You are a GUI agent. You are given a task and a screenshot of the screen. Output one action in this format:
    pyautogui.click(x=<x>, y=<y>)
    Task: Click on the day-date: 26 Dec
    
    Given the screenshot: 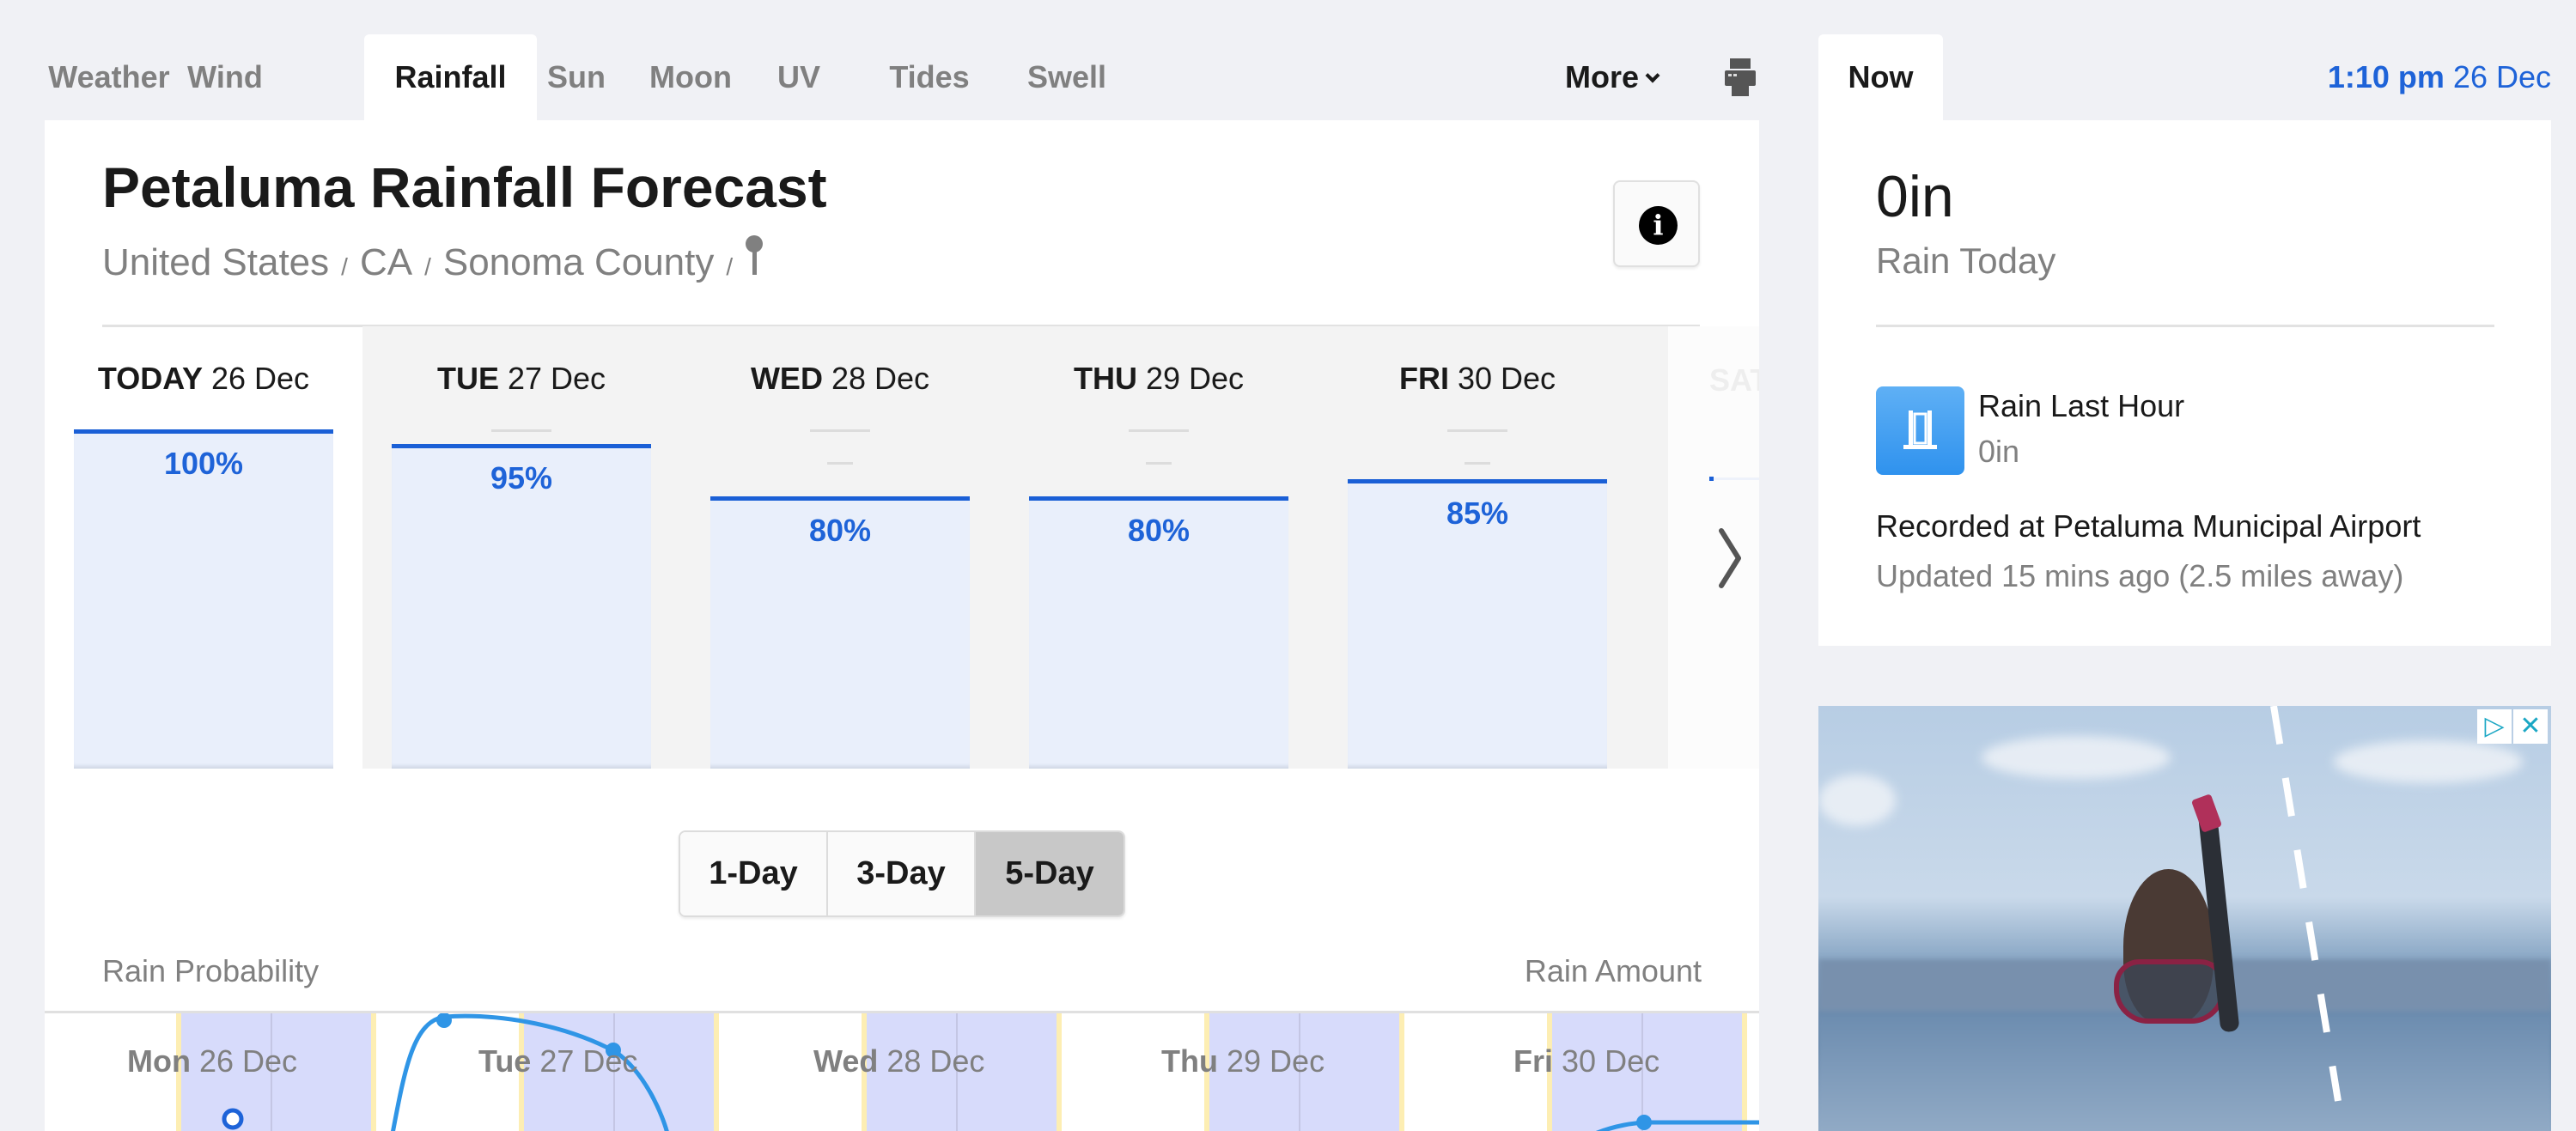 What is the action you would take?
    pyautogui.click(x=260, y=379)
    